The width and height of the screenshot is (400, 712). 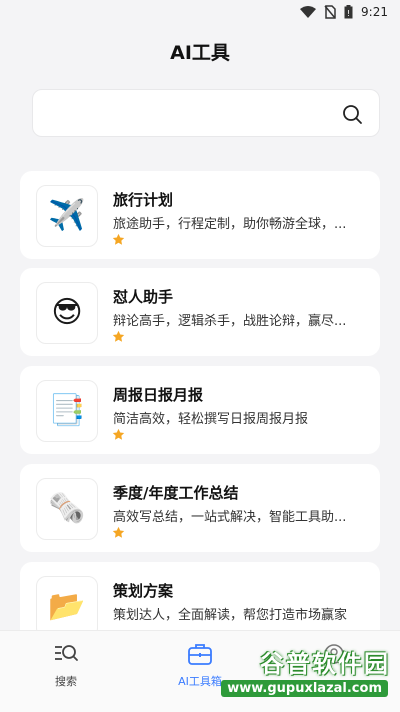 What do you see at coordinates (200, 53) in the screenshot?
I see `page-title: AI工具` at bounding box center [200, 53].